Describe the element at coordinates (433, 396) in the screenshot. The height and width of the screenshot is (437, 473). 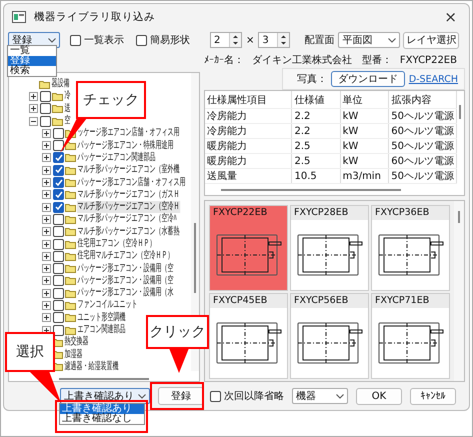
I see `cancel-button: ｷｬﾝｾﾙ` at that location.